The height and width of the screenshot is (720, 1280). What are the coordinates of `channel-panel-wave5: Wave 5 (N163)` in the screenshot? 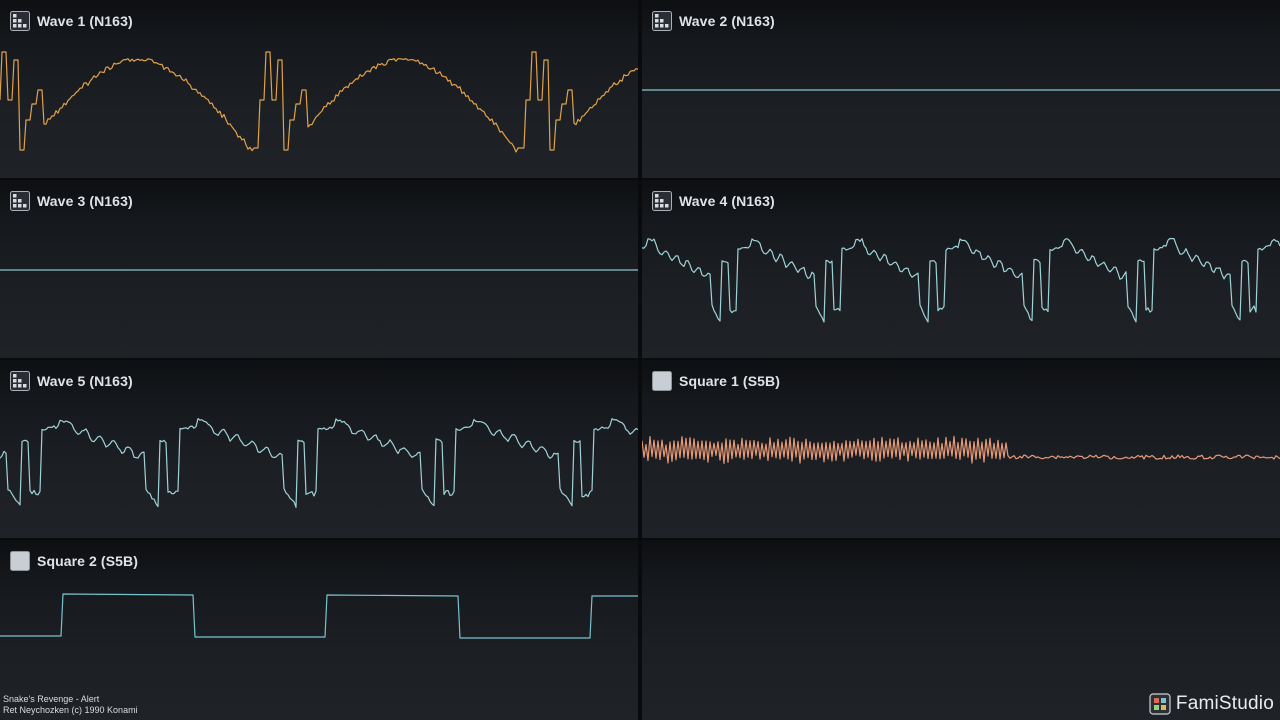 It's located at (319, 449).